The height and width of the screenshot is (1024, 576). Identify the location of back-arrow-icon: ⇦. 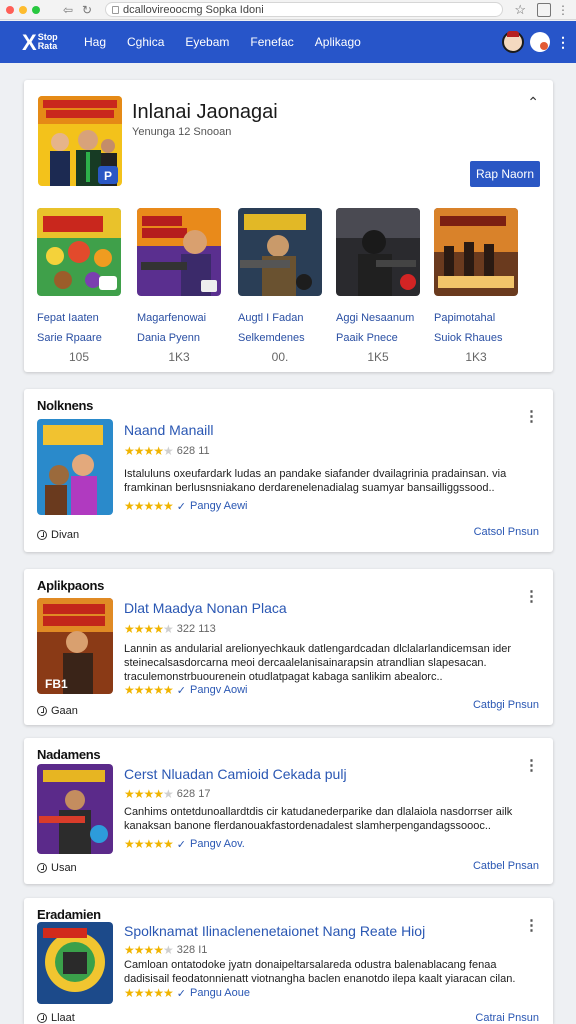
(68, 10).